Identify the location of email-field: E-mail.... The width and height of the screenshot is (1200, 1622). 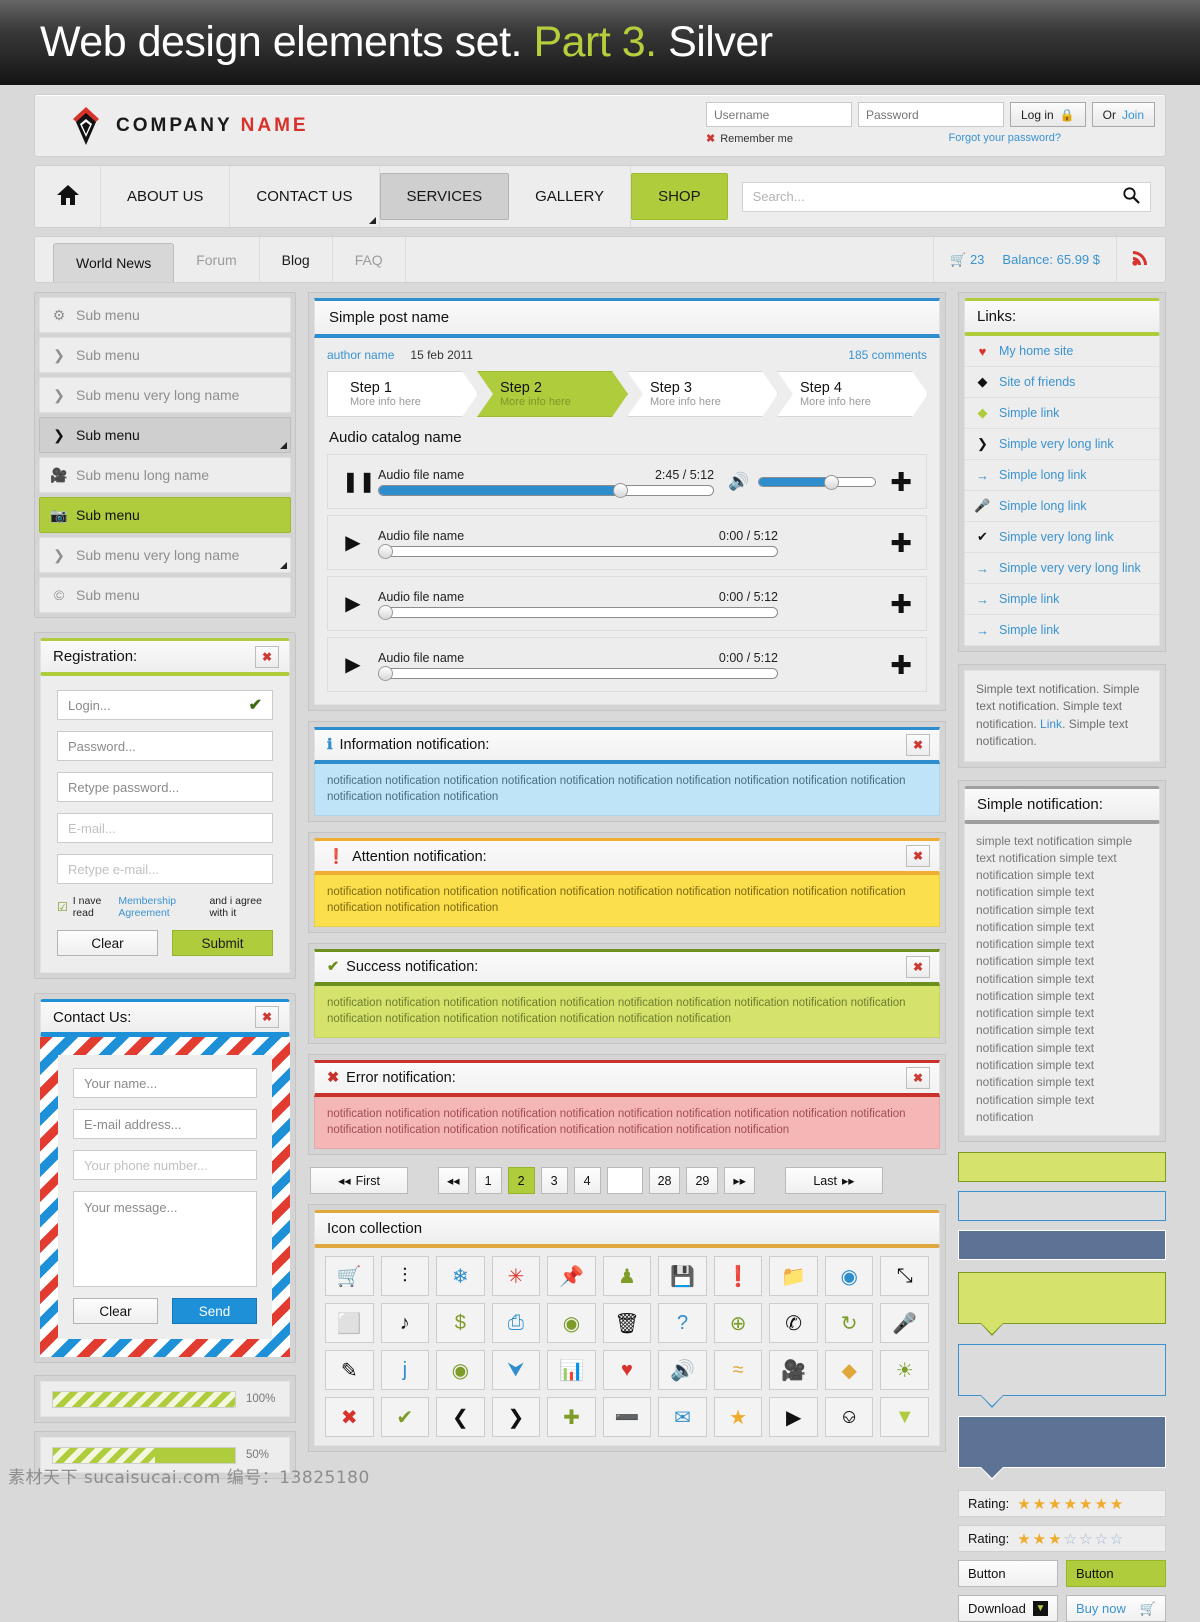
(165, 828).